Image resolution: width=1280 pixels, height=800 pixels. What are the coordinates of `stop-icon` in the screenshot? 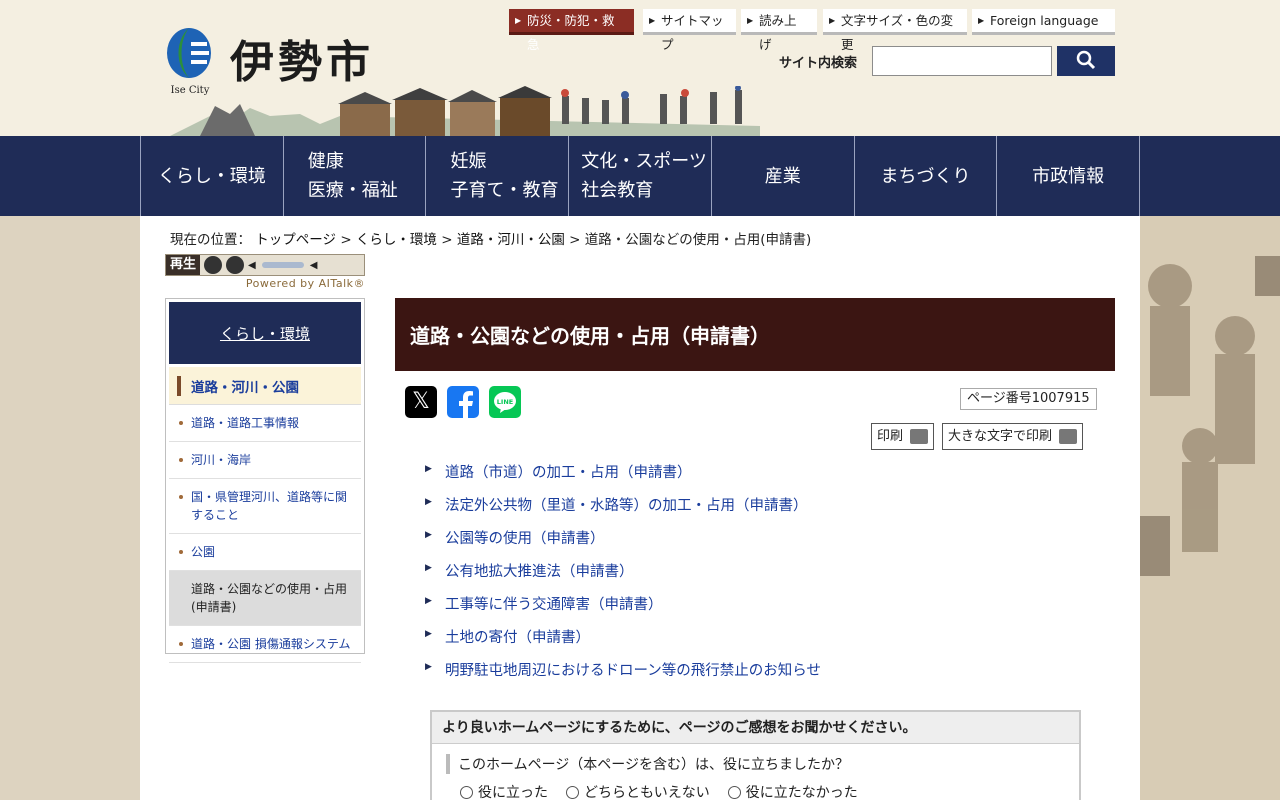 It's located at (213, 265).